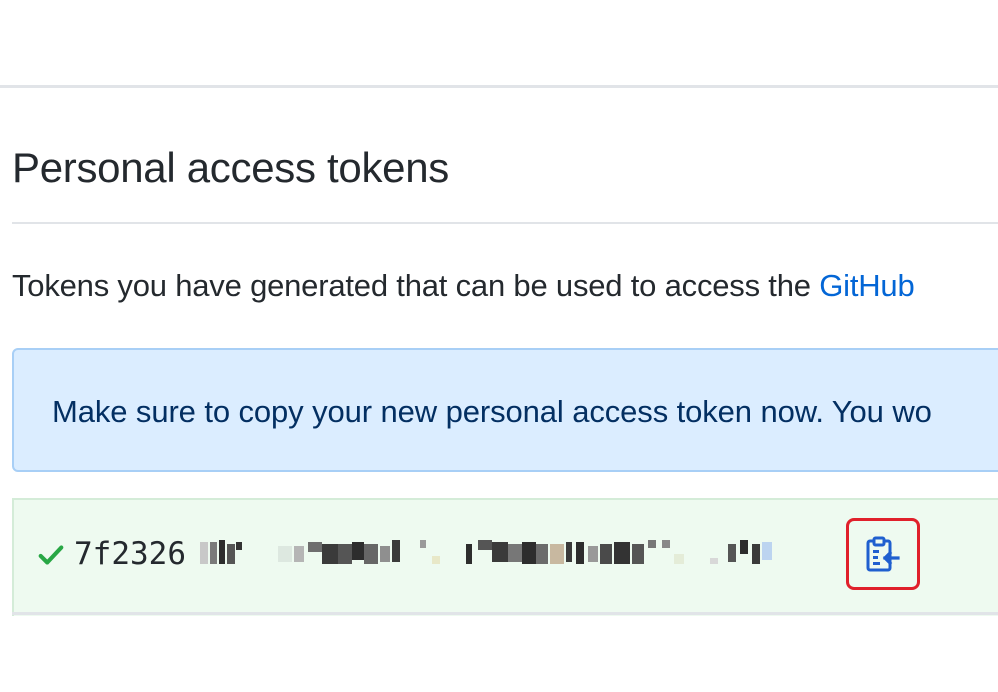 The width and height of the screenshot is (998, 692). I want to click on github-api-link: GitHub, so click(866, 285).